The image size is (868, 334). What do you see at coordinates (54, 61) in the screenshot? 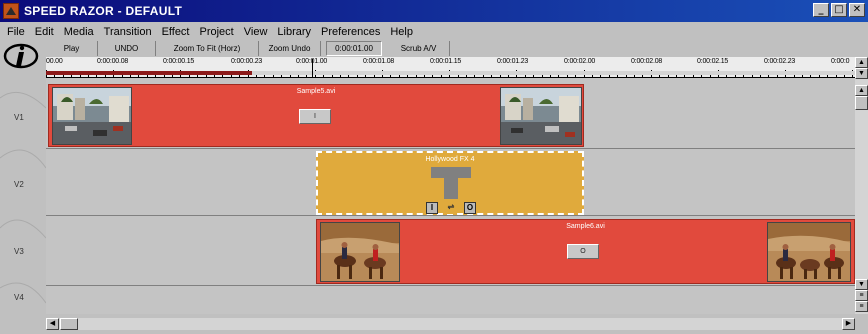
I see `ruler-label: 00.00` at bounding box center [54, 61].